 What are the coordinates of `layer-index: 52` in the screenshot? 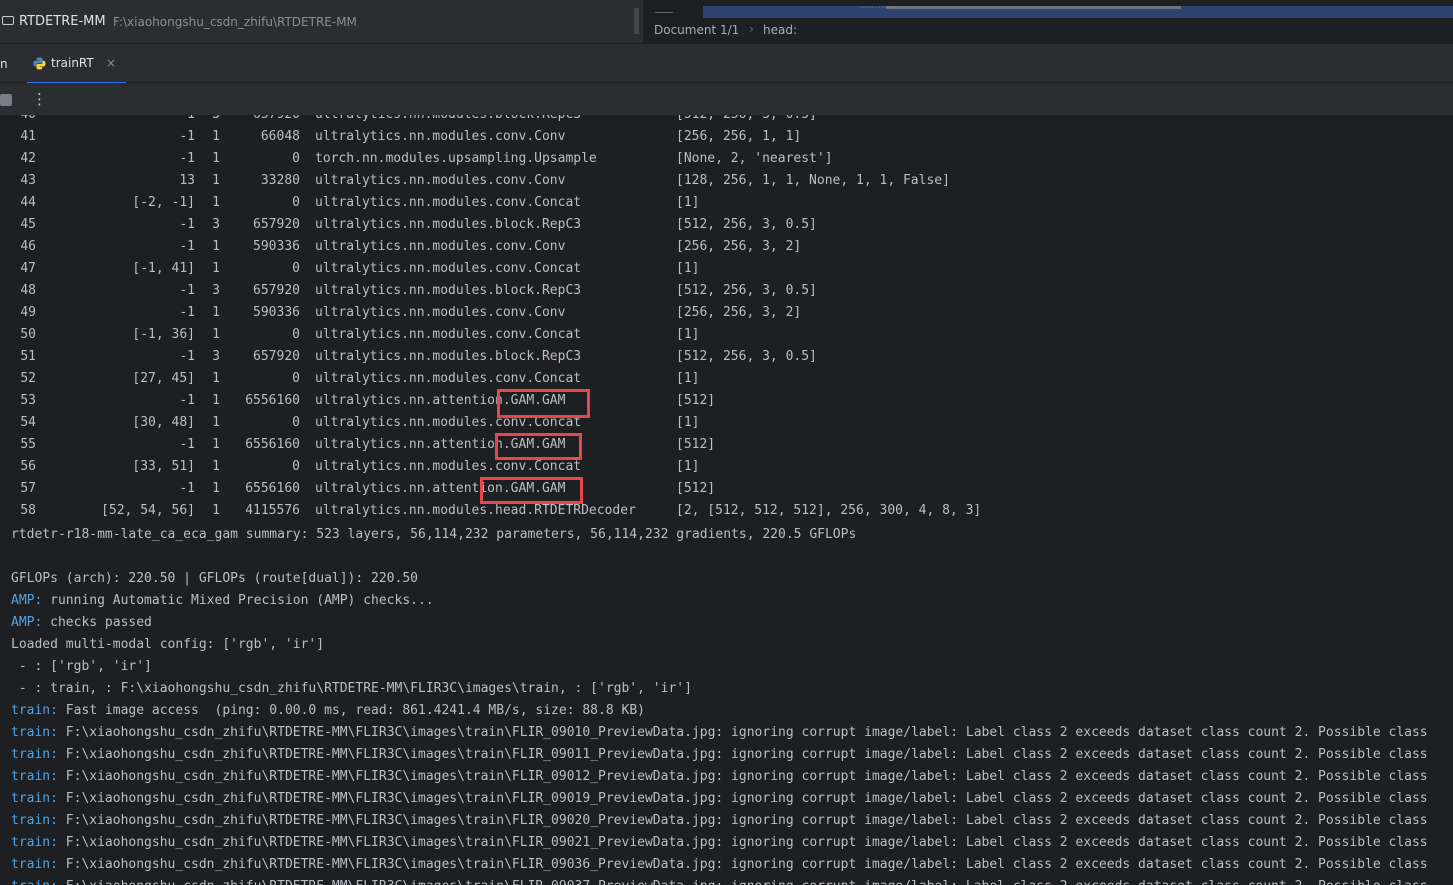 It's located at (28, 378).